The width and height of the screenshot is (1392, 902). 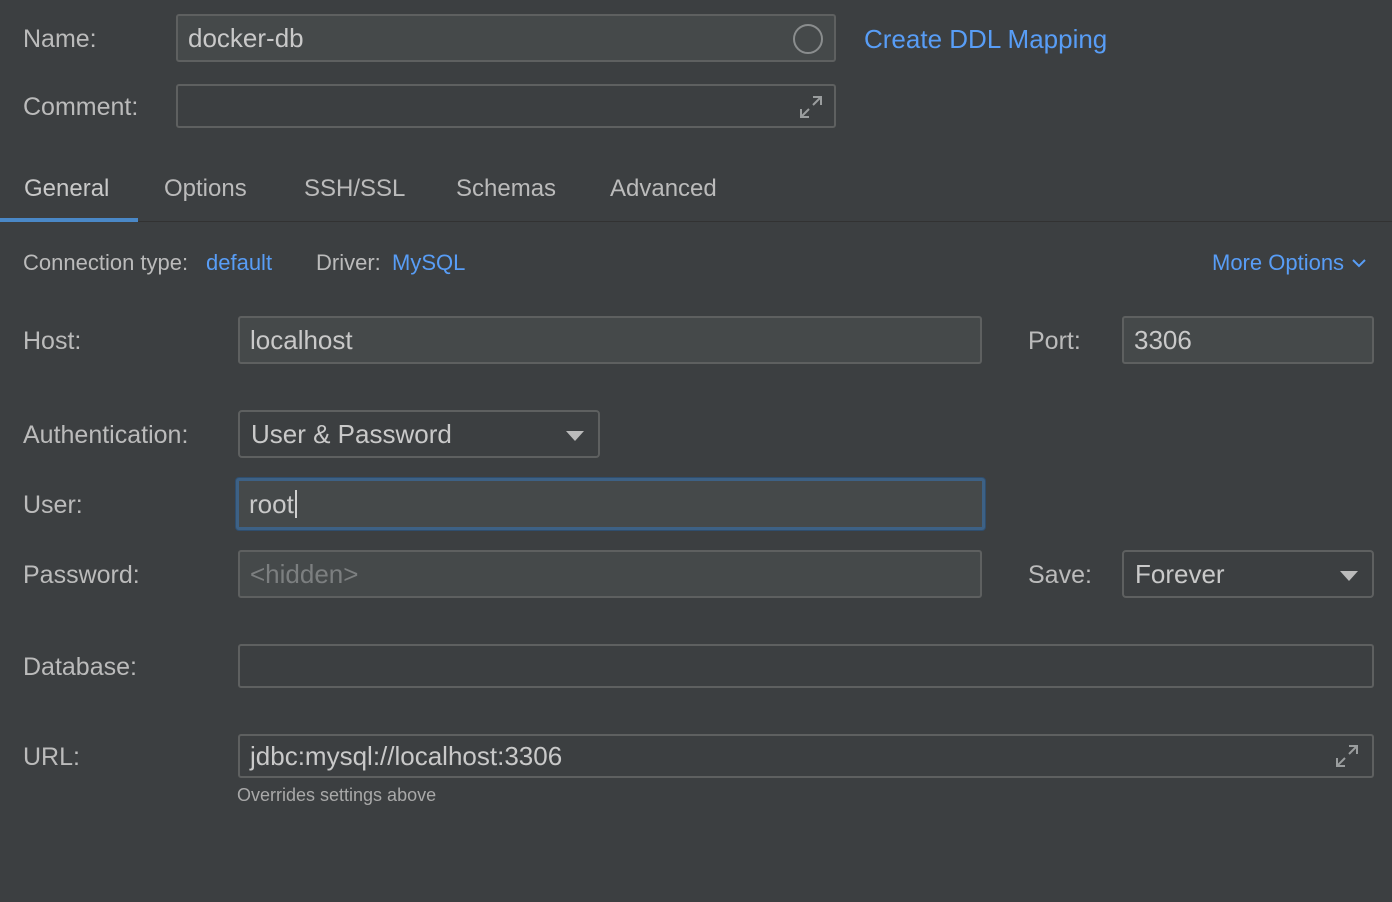 I want to click on host-input-value: localhost, so click(x=301, y=339).